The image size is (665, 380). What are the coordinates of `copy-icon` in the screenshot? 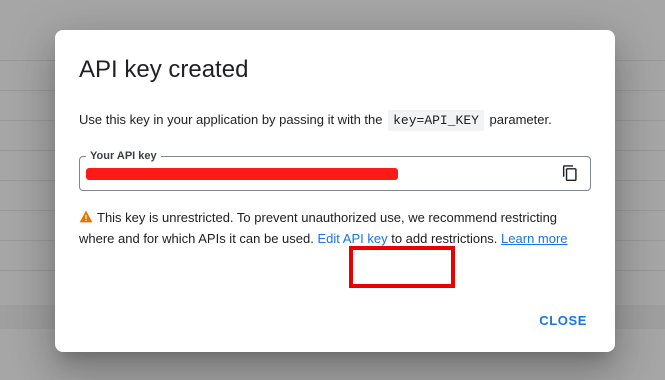 It's located at (569, 173).